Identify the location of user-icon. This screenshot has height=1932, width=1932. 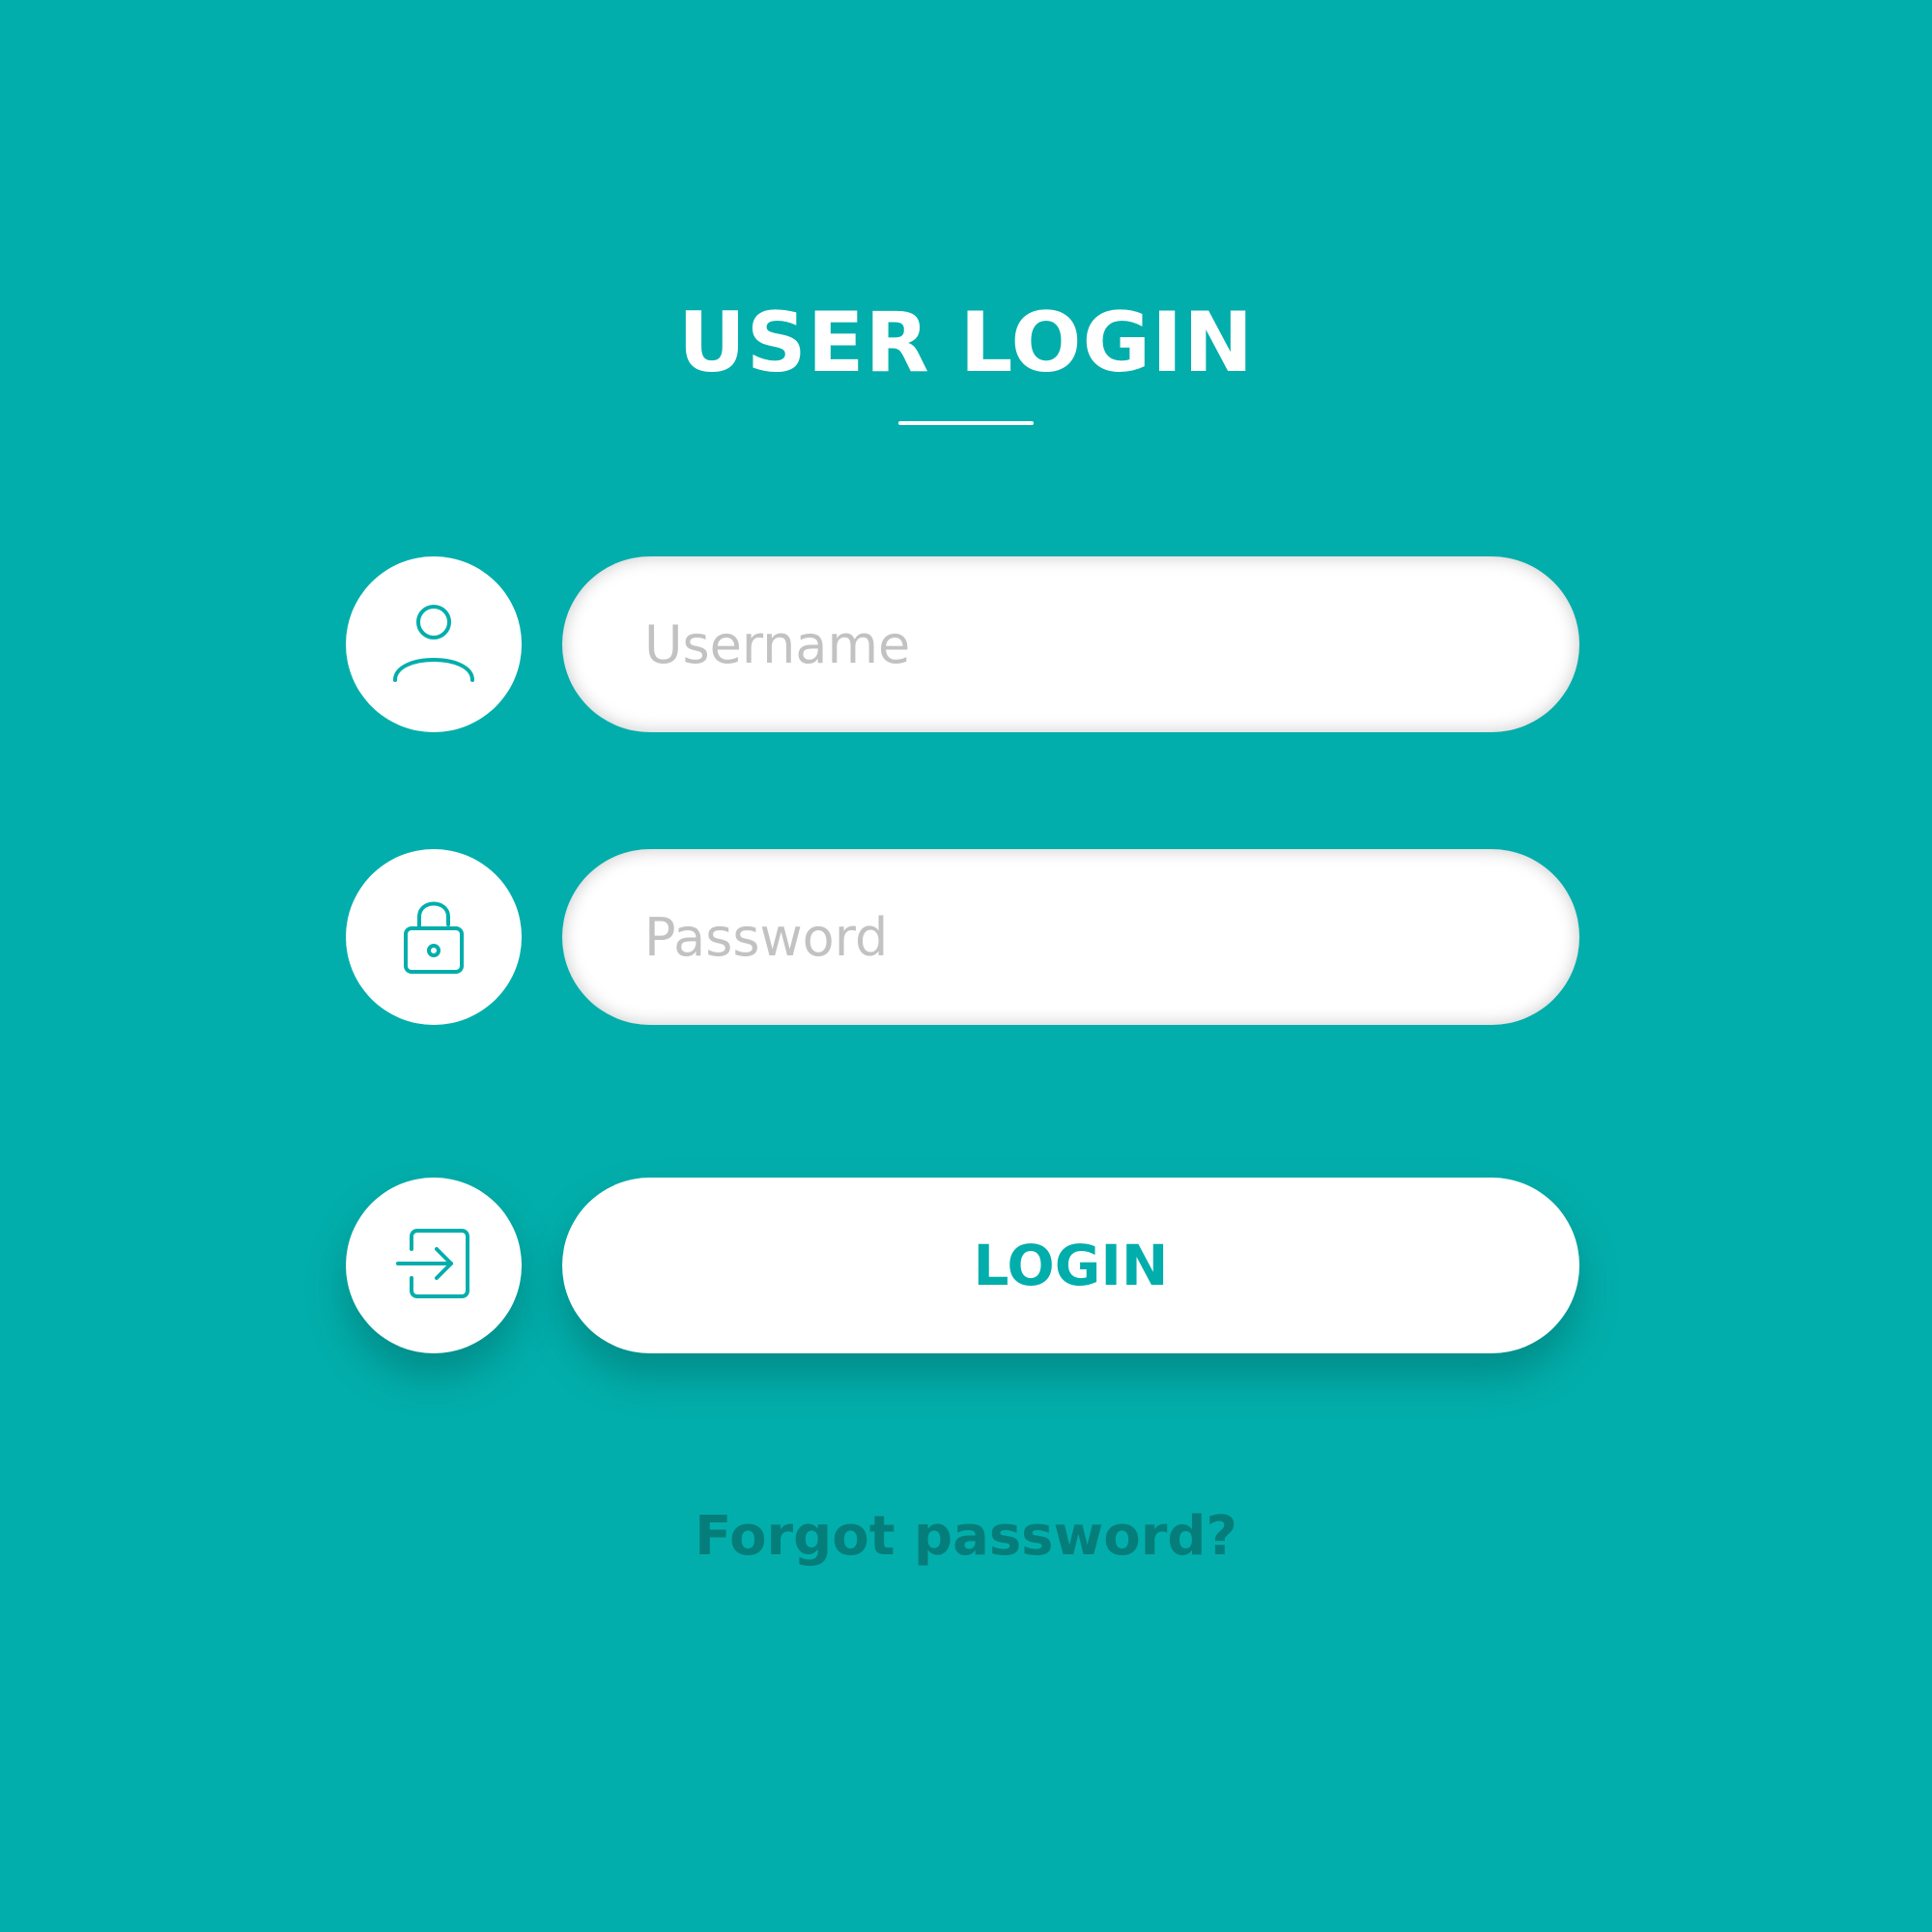
(433, 644).